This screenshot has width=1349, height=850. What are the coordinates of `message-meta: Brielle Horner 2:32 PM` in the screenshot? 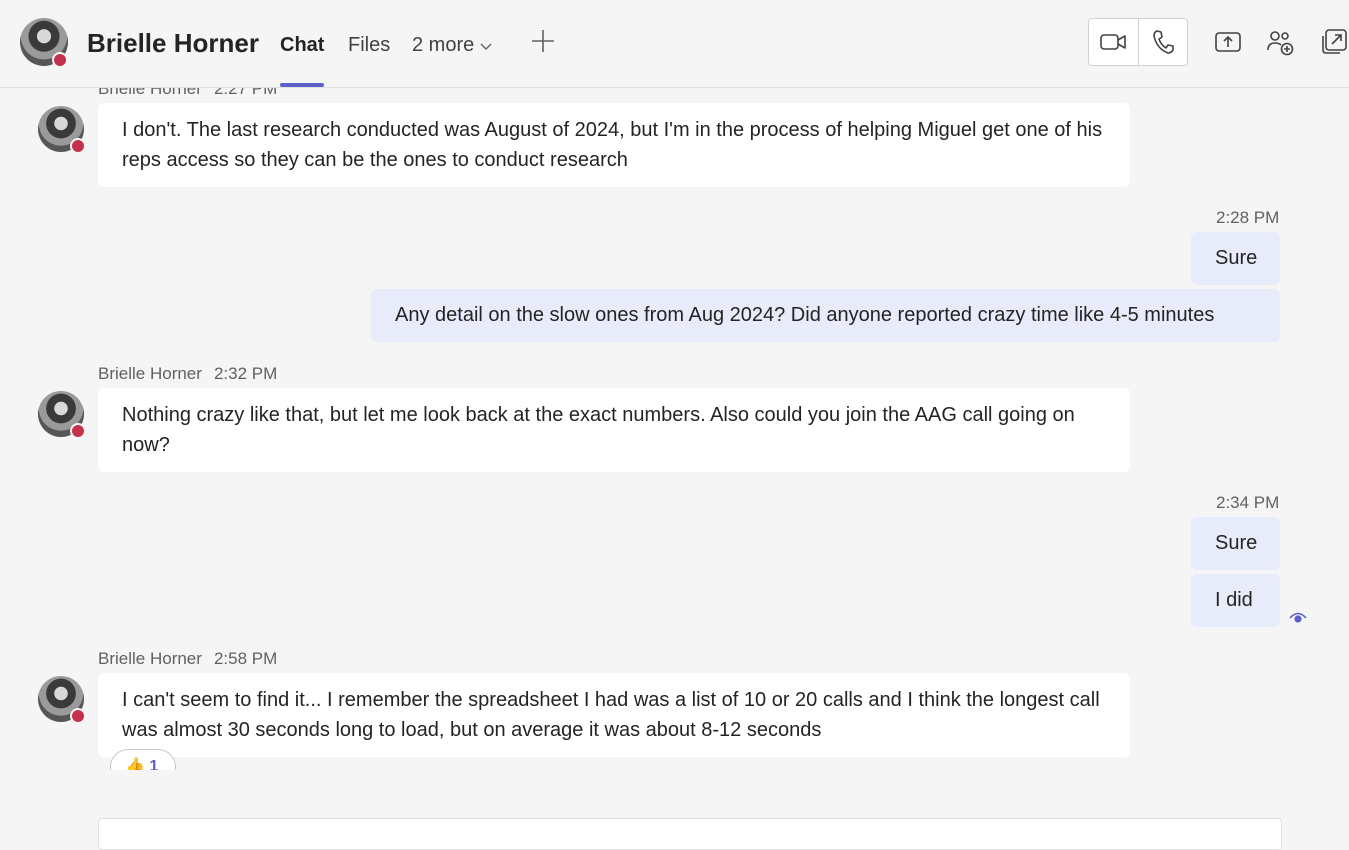 It's located at (187, 374).